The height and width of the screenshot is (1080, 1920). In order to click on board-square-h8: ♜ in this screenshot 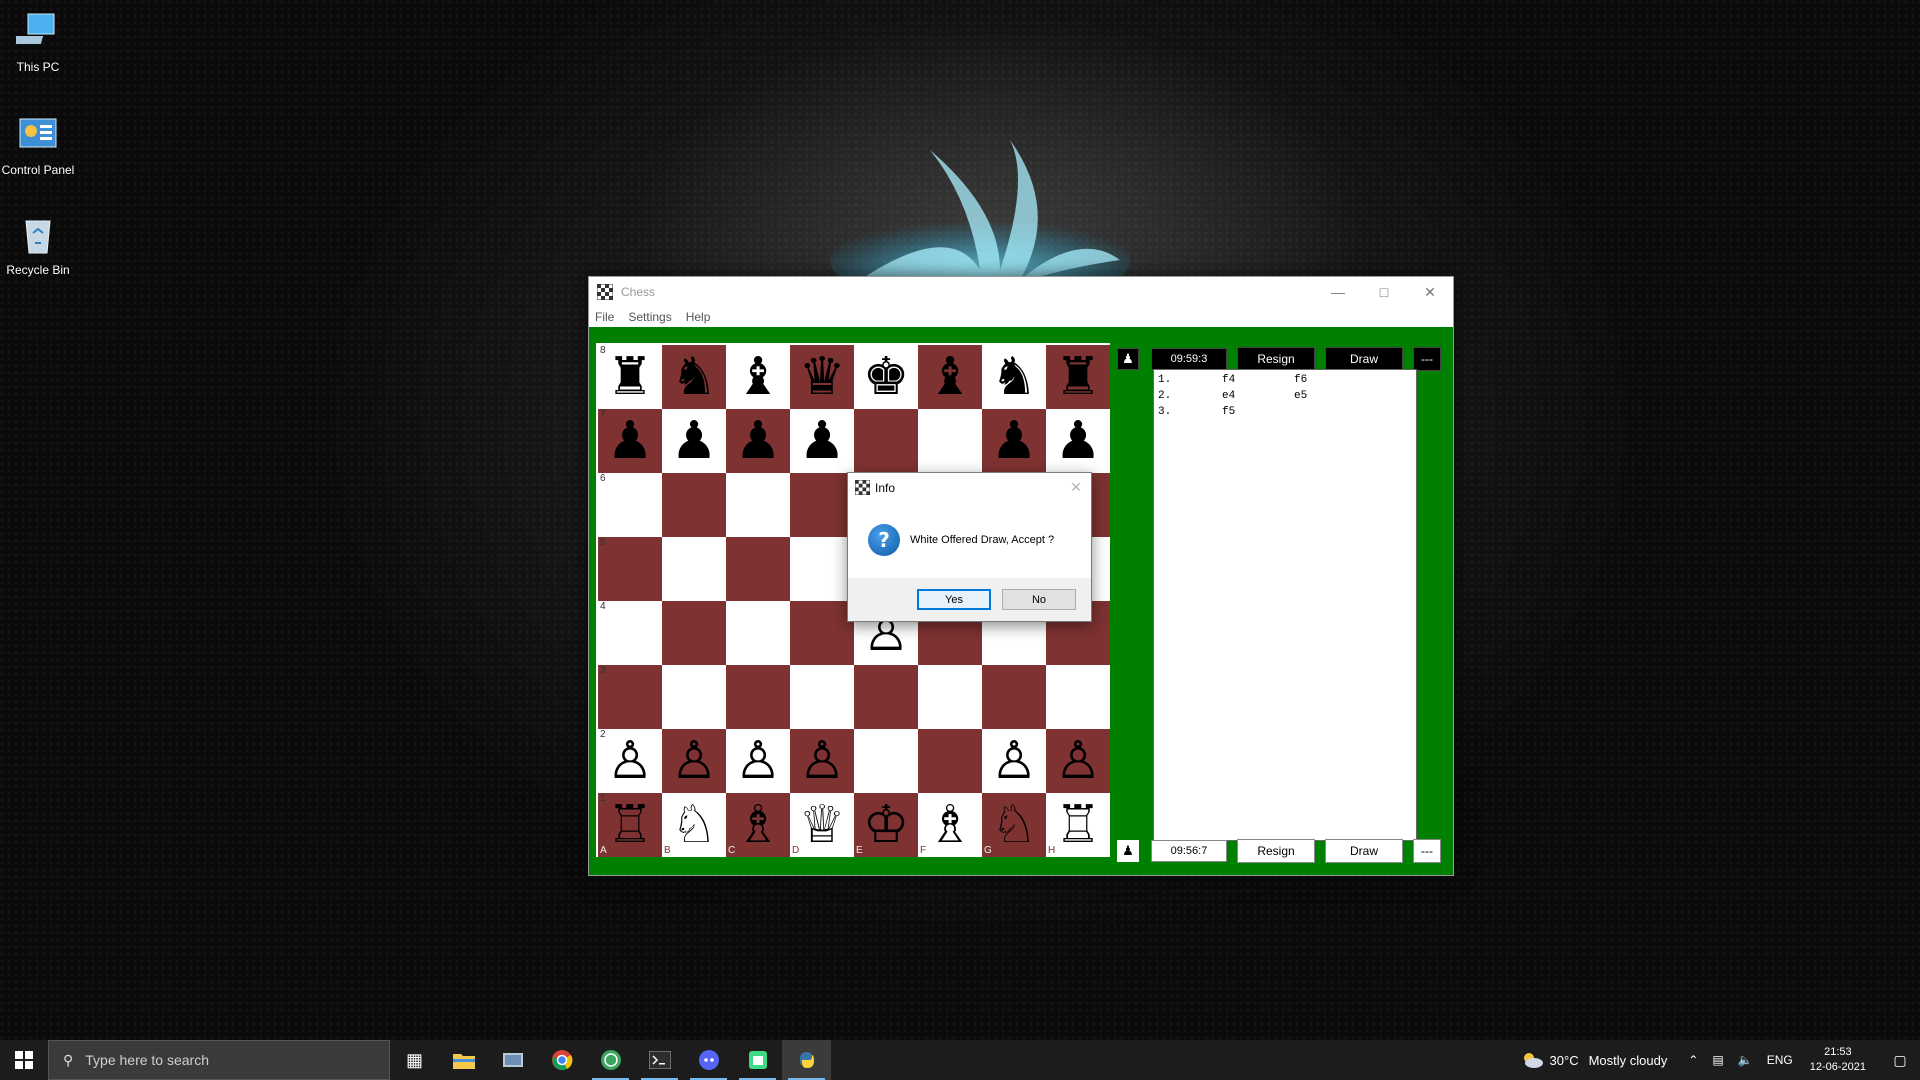, I will do `click(1078, 377)`.